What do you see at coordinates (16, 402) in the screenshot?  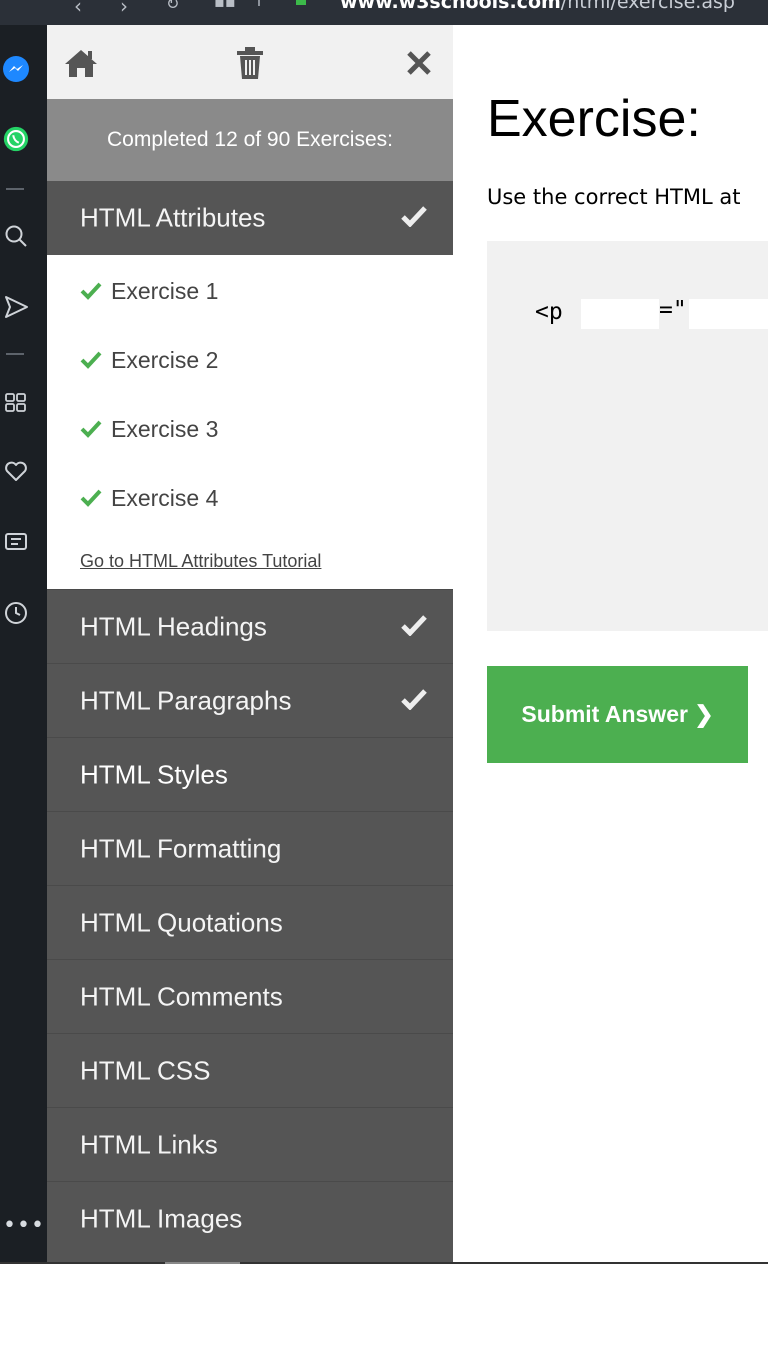 I see `apps-grid-icon` at bounding box center [16, 402].